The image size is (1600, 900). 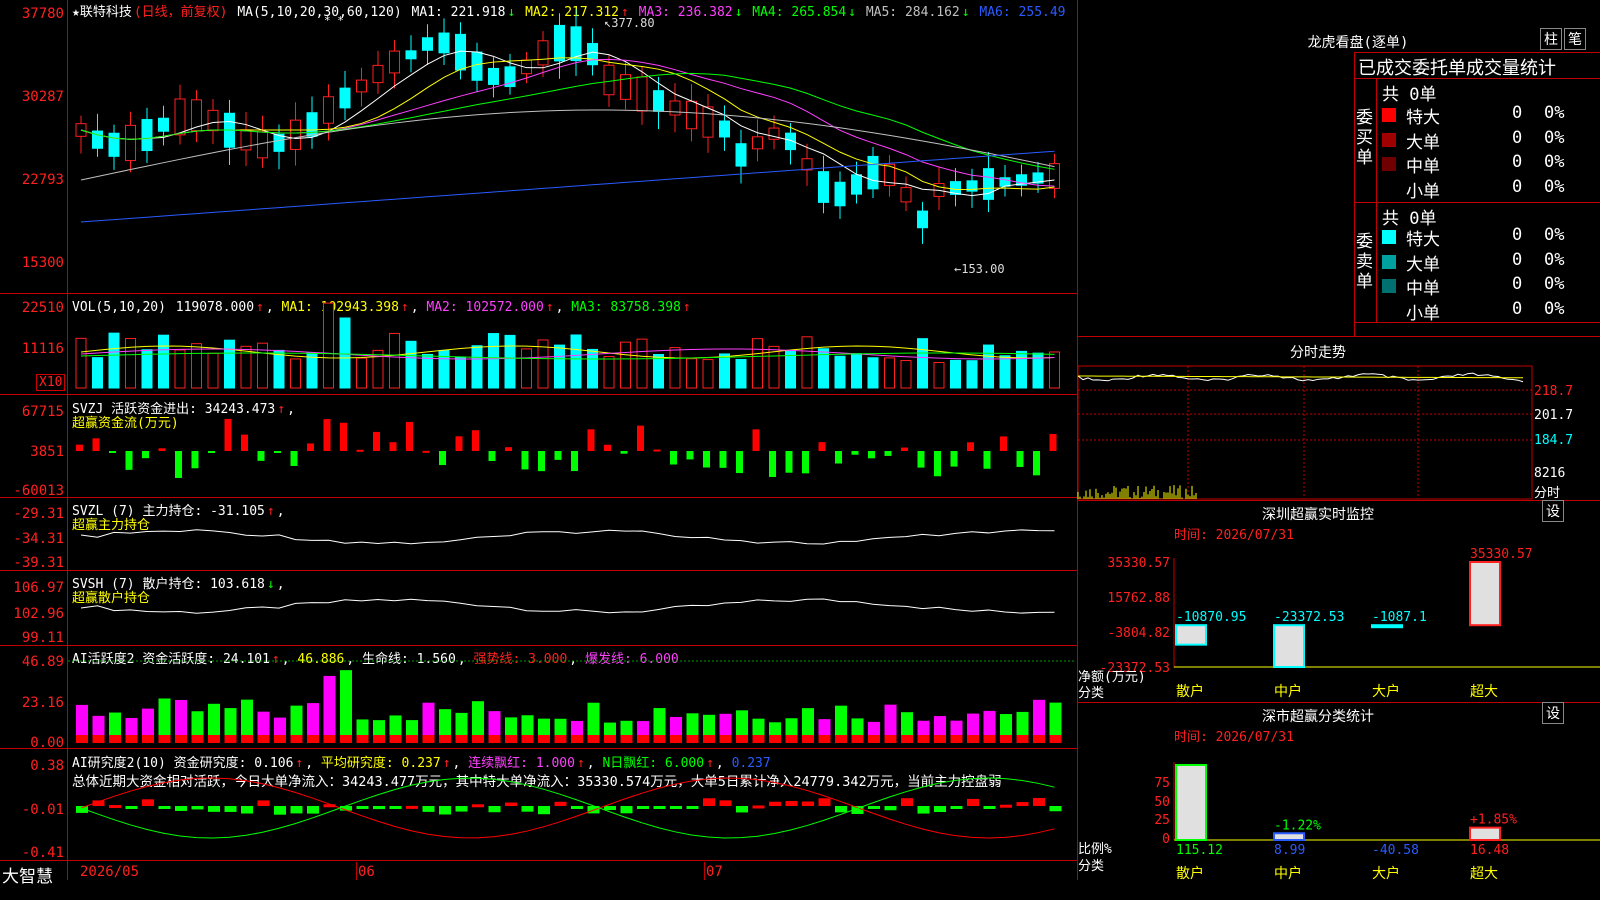 I want to click on sz-monitor-bar-label: -23372.53, so click(x=1309, y=617).